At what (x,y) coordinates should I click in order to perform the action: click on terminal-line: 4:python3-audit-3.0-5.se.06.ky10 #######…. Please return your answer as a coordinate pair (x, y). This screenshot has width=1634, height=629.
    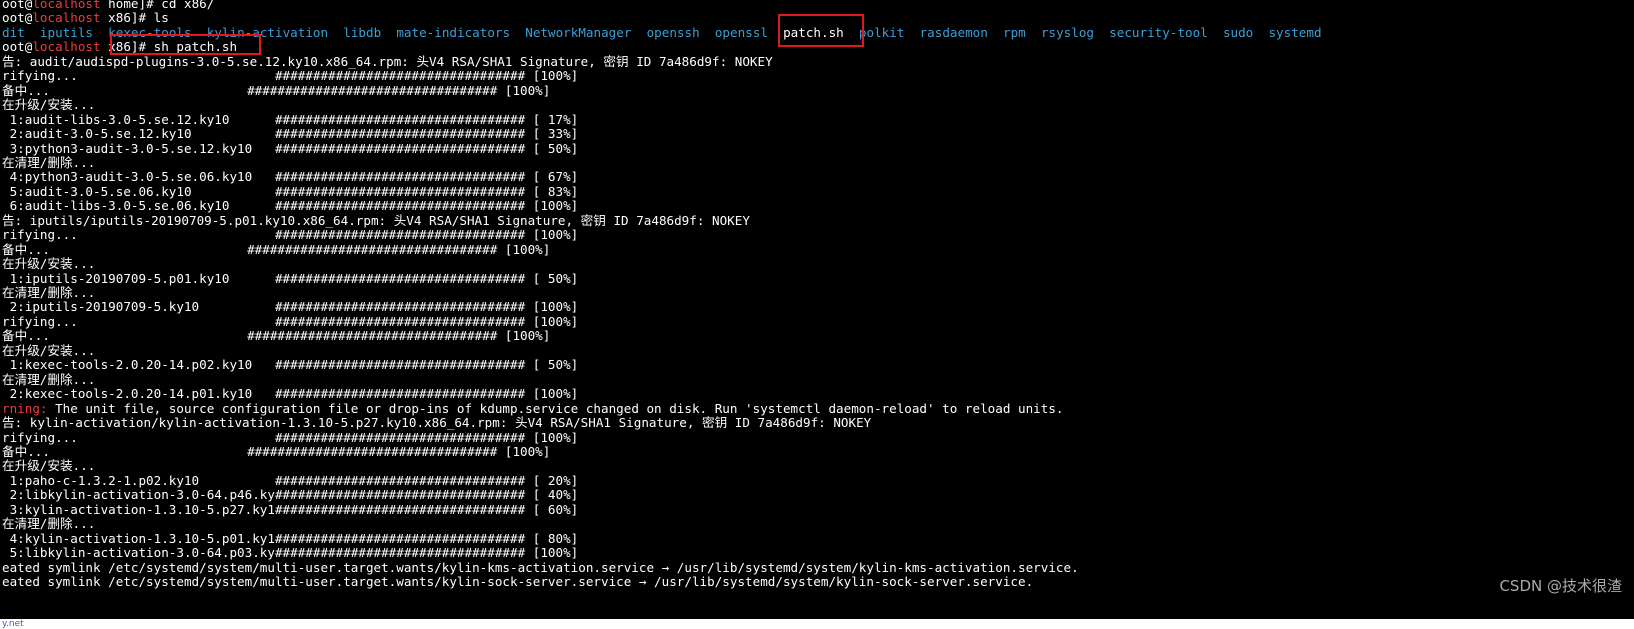
    Looking at the image, I should click on (290, 177).